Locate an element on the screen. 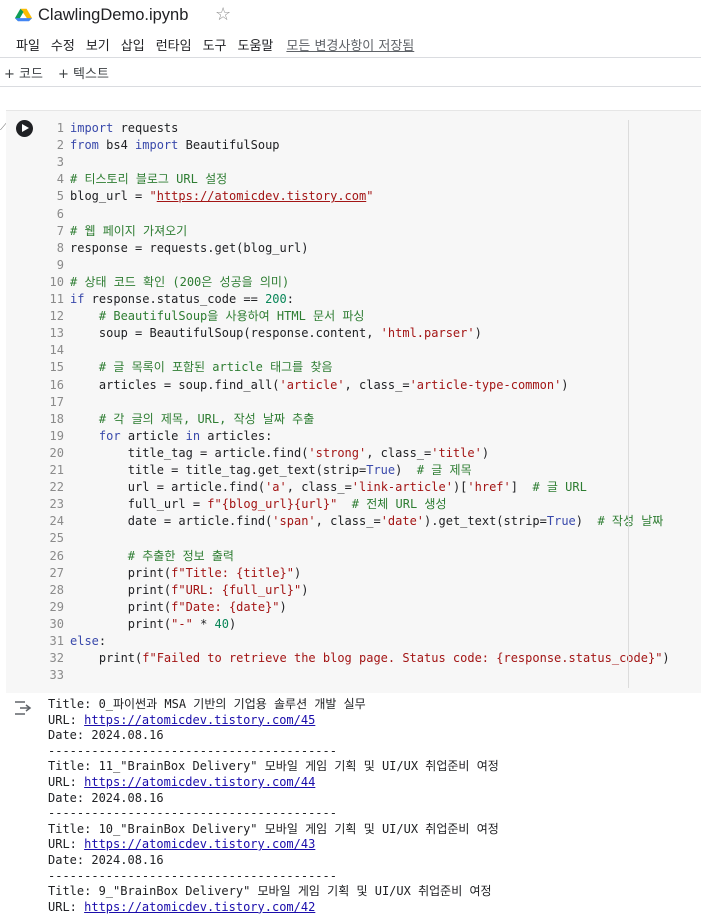  line-number: 1 is located at coordinates (60, 128).